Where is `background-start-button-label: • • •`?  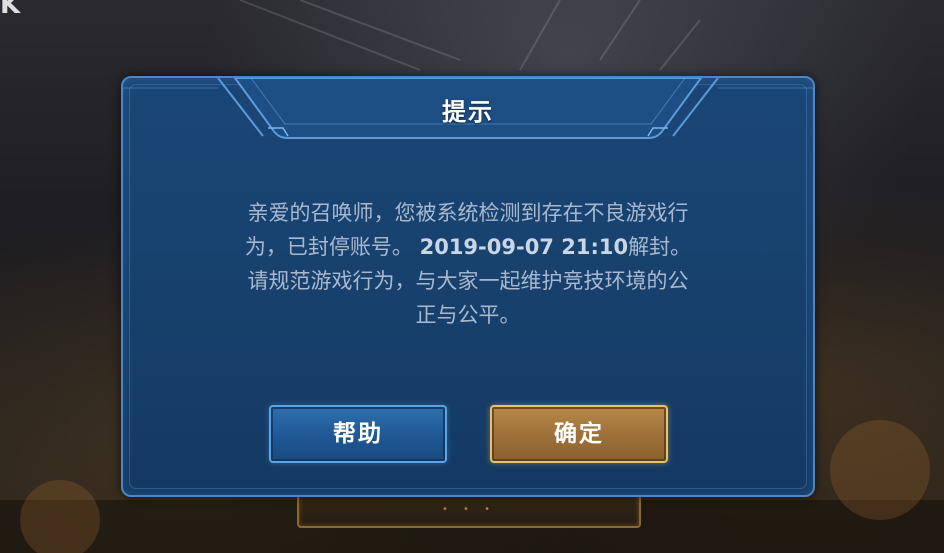
background-start-button-label: • • • is located at coordinates (469, 509).